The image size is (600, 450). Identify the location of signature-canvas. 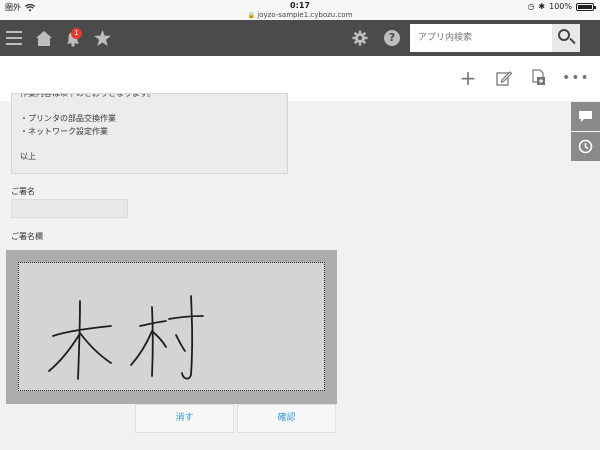
(171, 326).